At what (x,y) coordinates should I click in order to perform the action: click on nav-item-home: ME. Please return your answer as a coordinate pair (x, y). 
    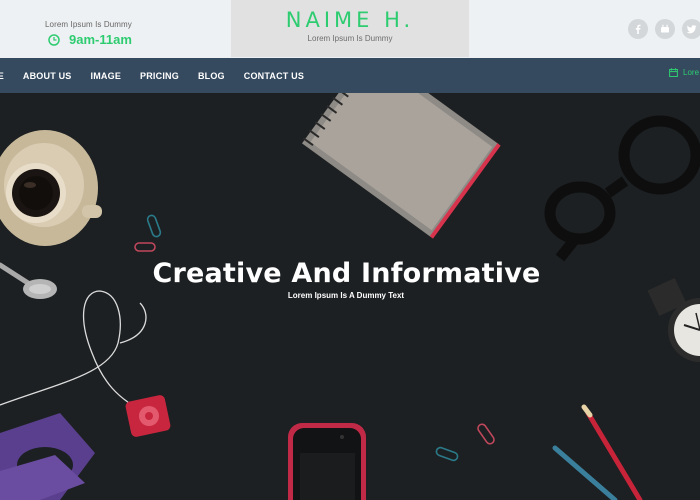
    Looking at the image, I should click on (2, 76).